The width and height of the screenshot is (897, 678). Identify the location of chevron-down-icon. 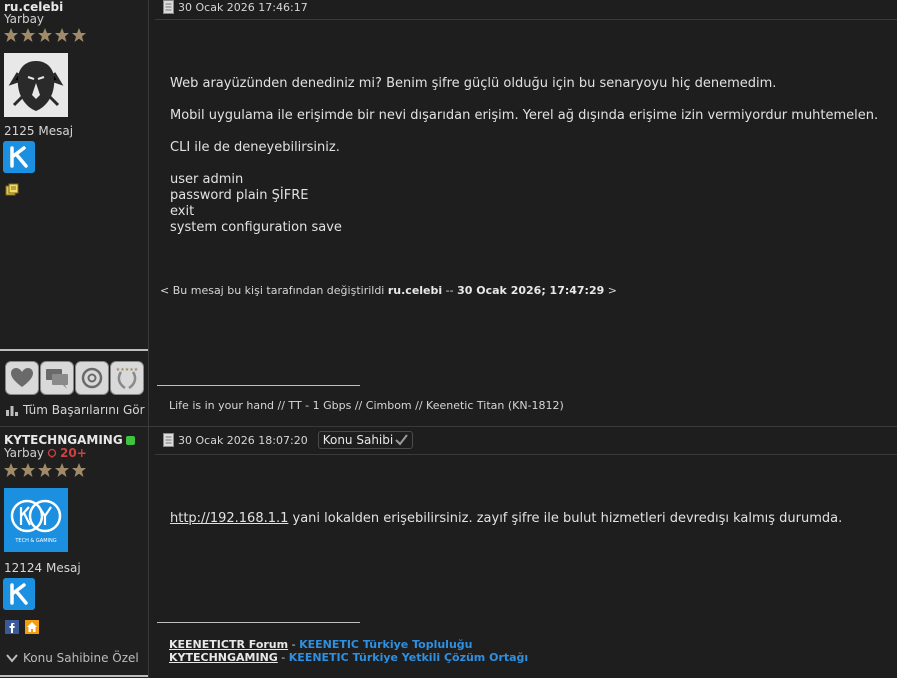
(12, 658).